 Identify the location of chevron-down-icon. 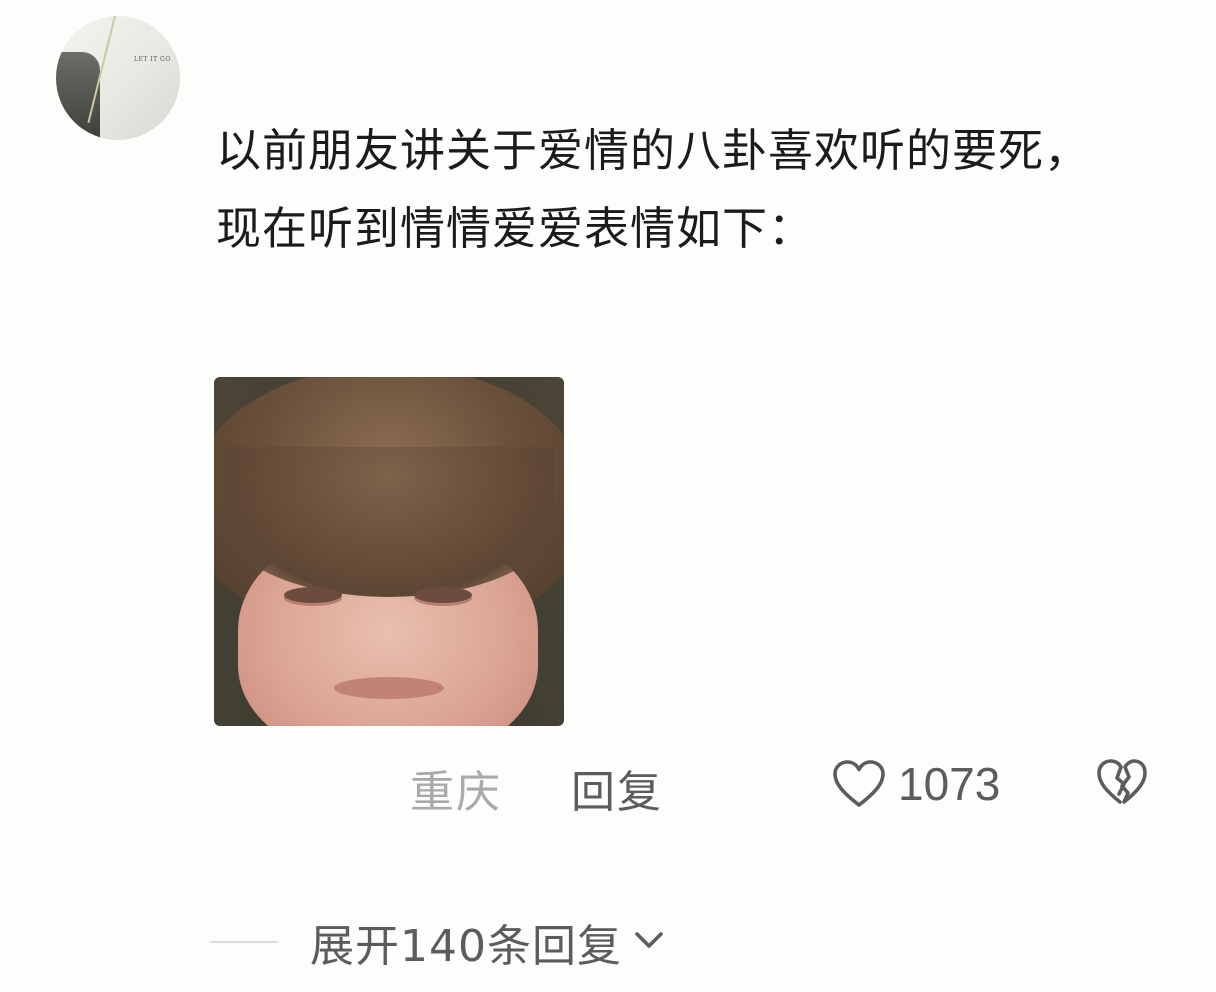
(649, 942).